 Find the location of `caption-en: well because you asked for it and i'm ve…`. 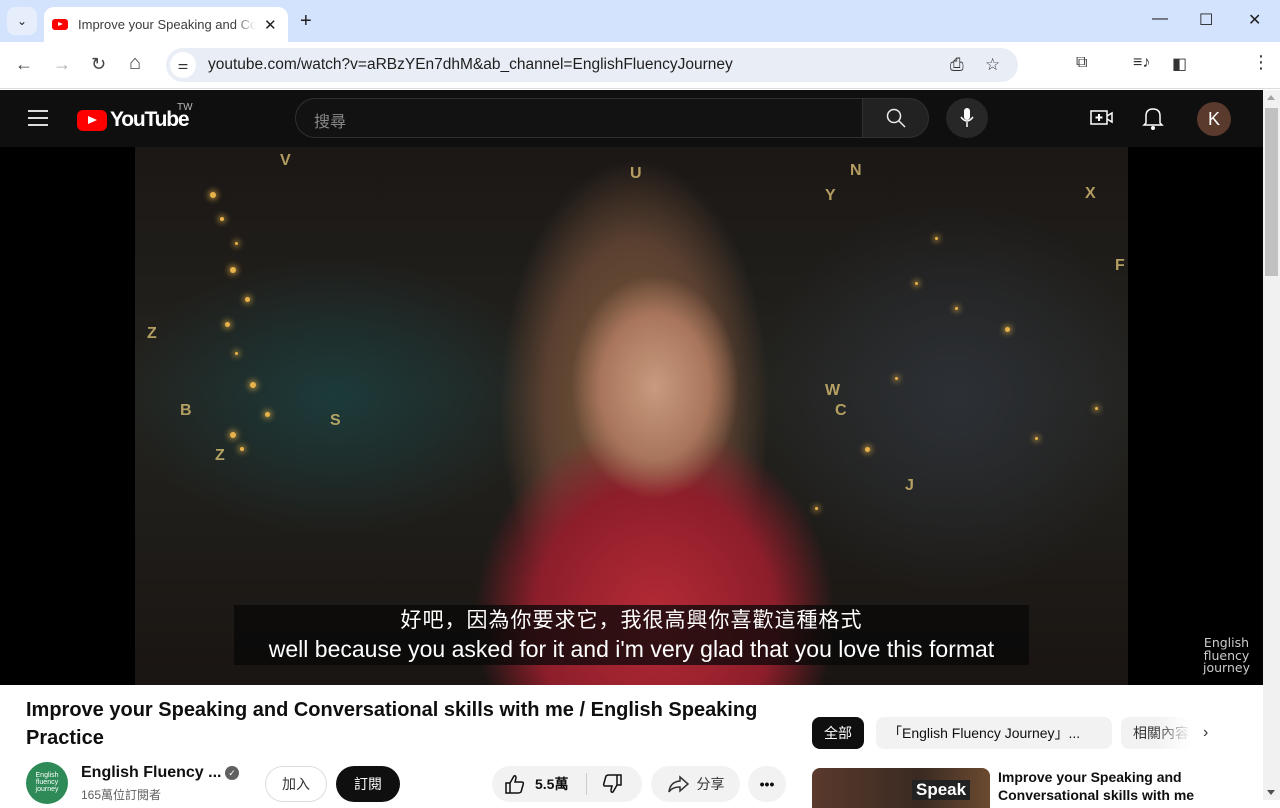

caption-en: well because you asked for it and i'm ve… is located at coordinates (631, 649).